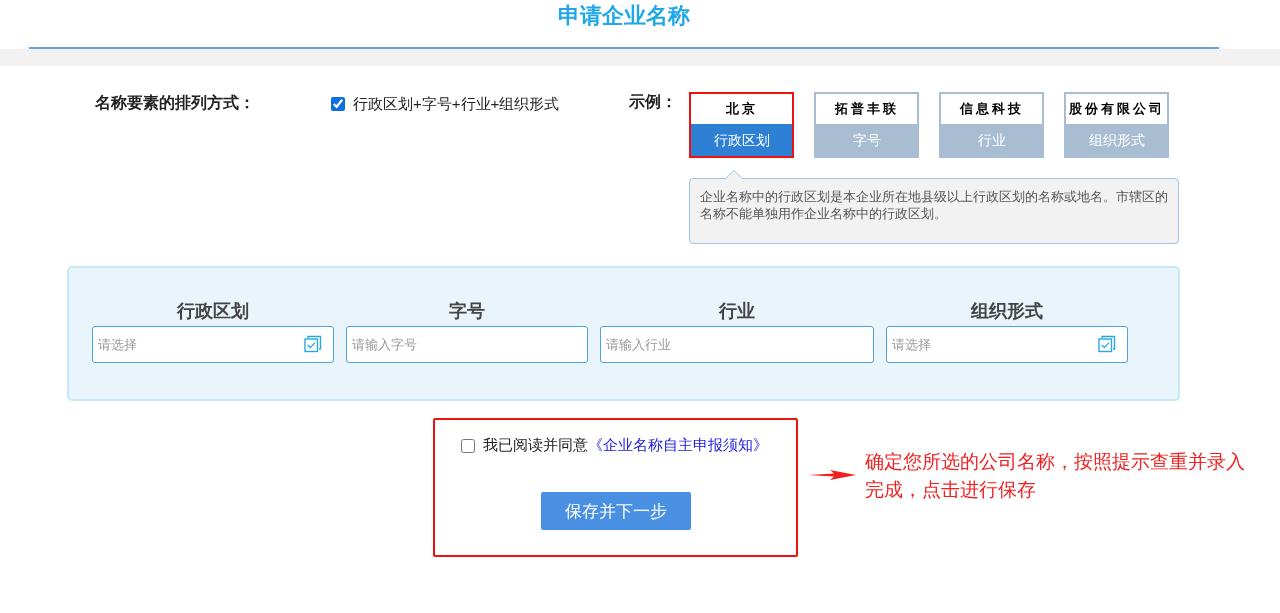 Image resolution: width=1280 pixels, height=613 pixels. I want to click on tooltip: 企业名称中的行政区划是本企业所在地县级以上行政区划的名称或地名。市辖区的名称不能单独用作企业名称中的行政区划。, so click(934, 211).